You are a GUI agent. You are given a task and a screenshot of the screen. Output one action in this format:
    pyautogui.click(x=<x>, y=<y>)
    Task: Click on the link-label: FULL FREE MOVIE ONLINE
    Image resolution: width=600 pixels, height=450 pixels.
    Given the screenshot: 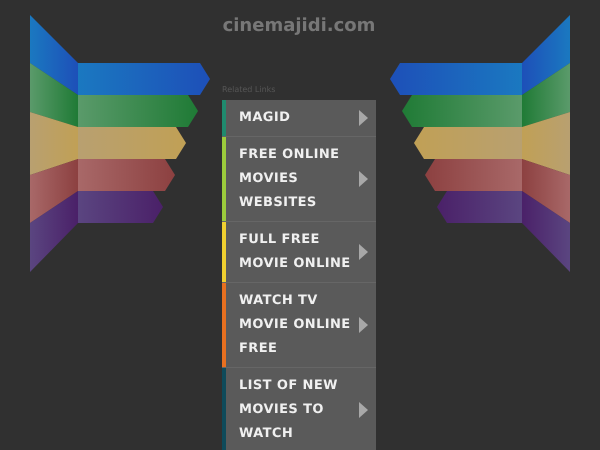 What is the action you would take?
    pyautogui.click(x=295, y=252)
    